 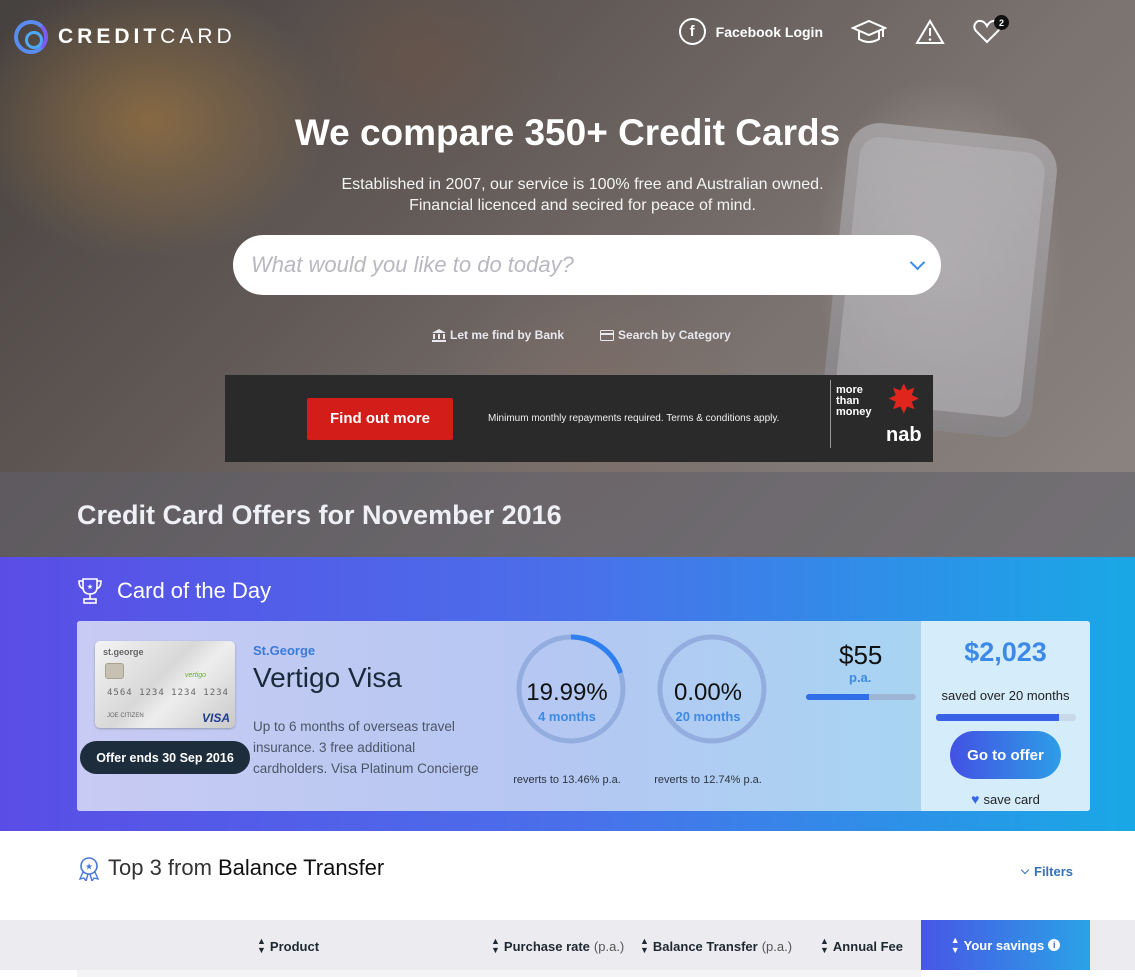 I want to click on alerts-button, so click(x=930, y=31).